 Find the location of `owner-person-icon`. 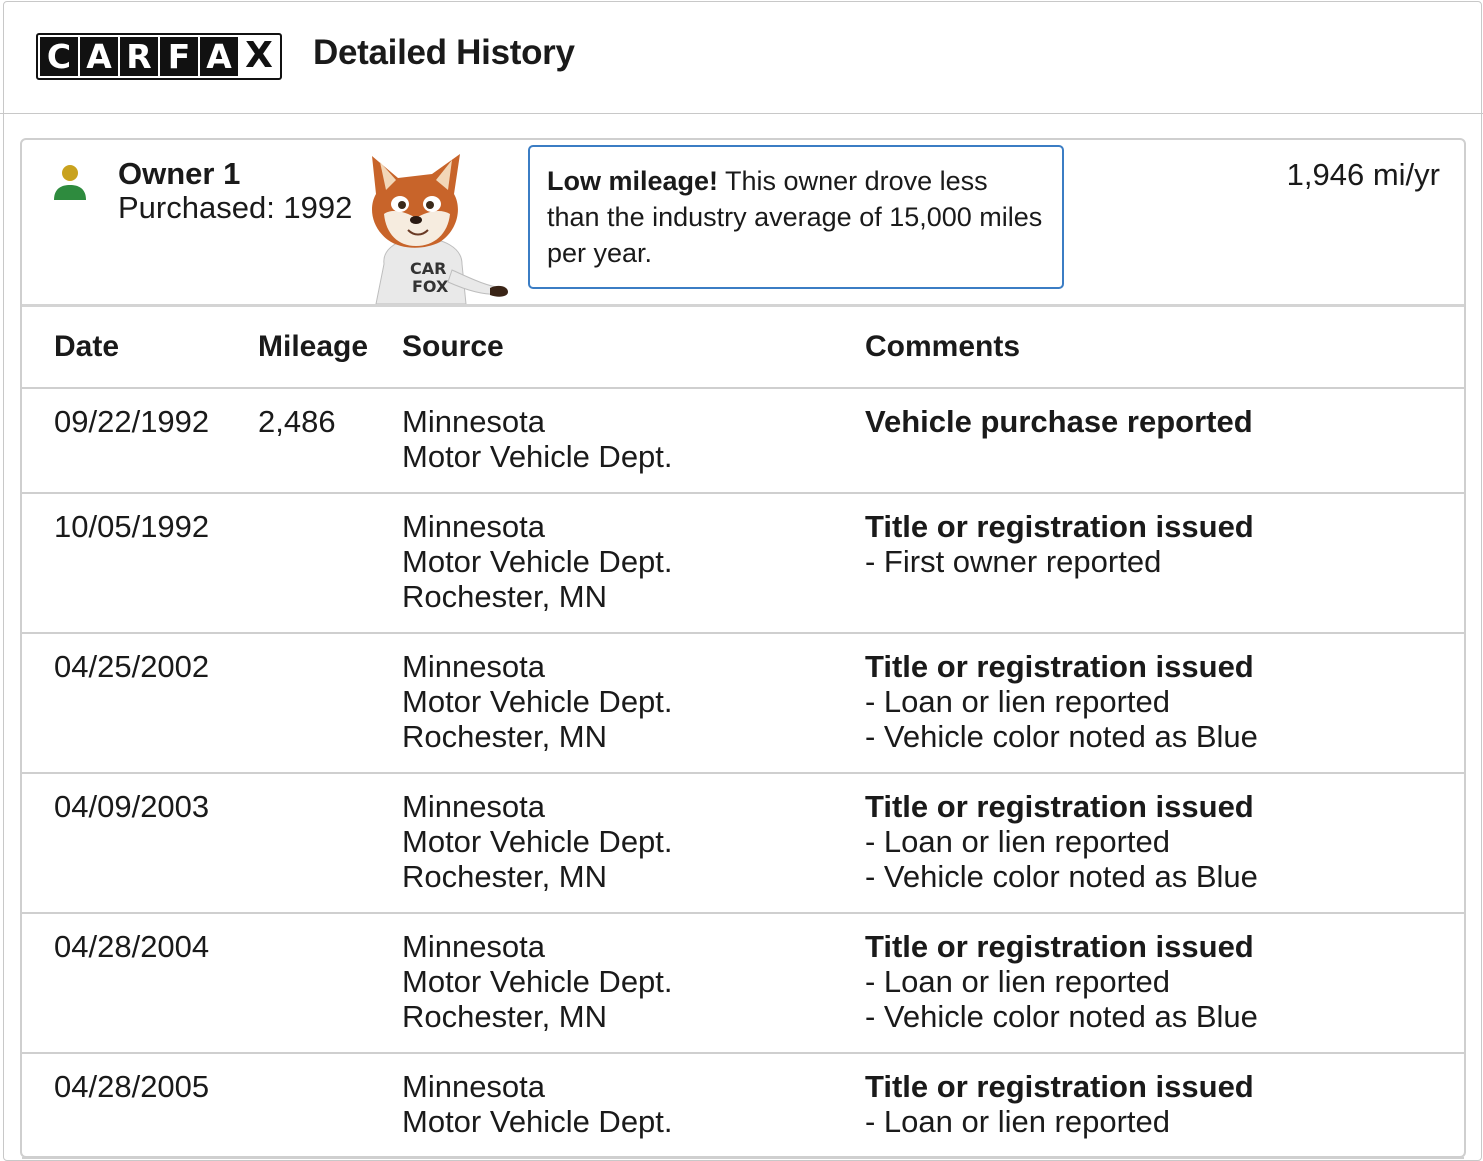

owner-person-icon is located at coordinates (70, 182).